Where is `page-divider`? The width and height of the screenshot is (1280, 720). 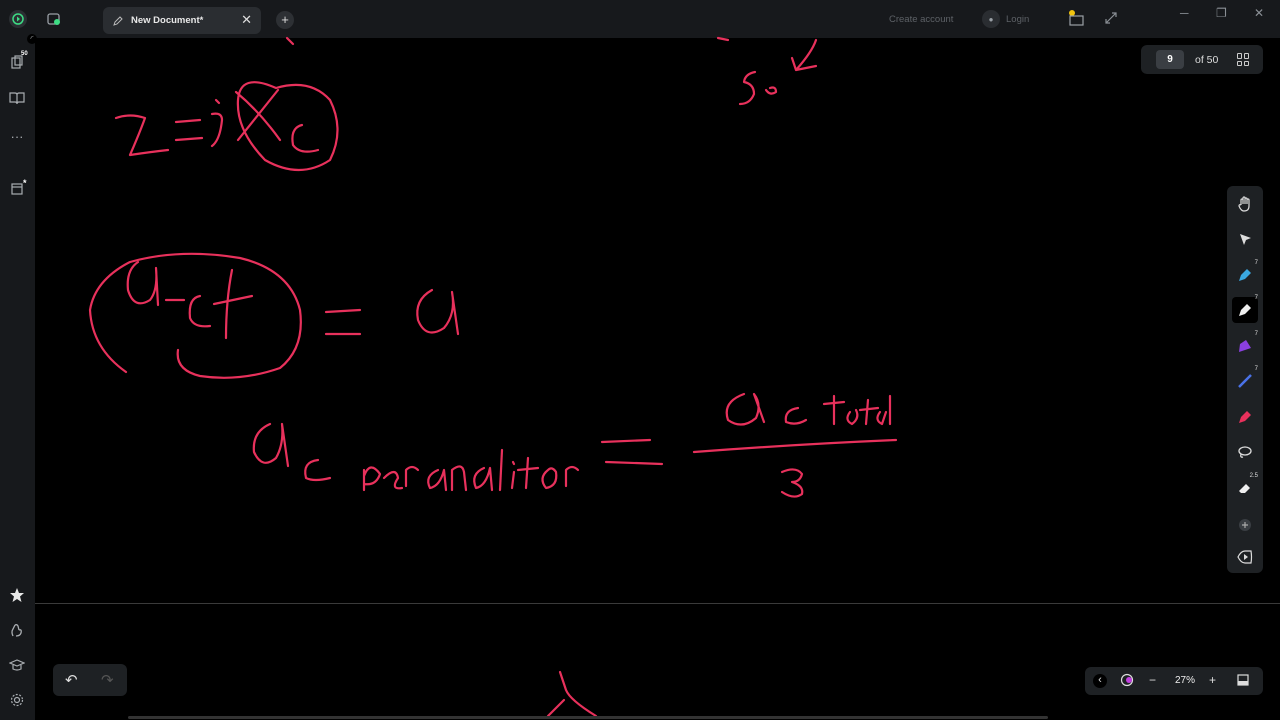
page-divider is located at coordinates (657, 603).